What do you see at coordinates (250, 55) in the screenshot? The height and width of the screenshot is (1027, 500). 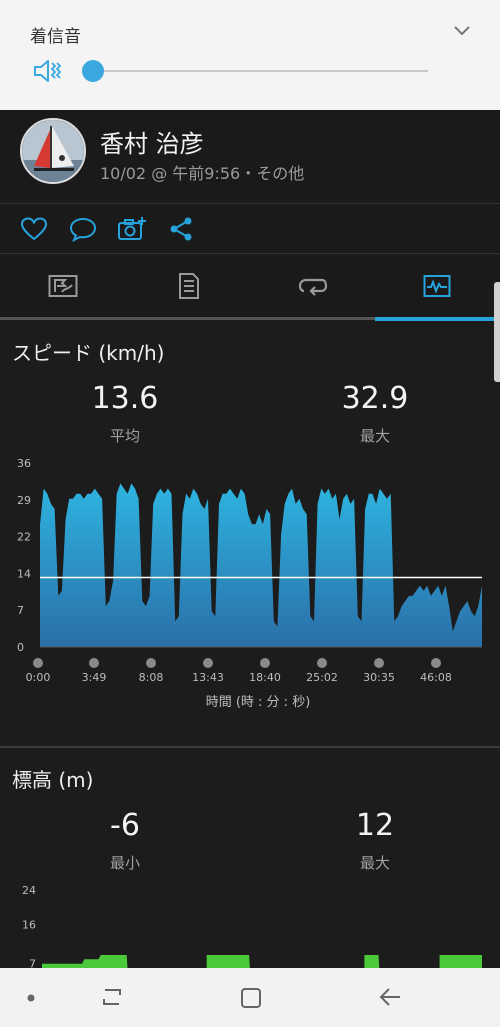 I see `volume-panel: 着信音` at bounding box center [250, 55].